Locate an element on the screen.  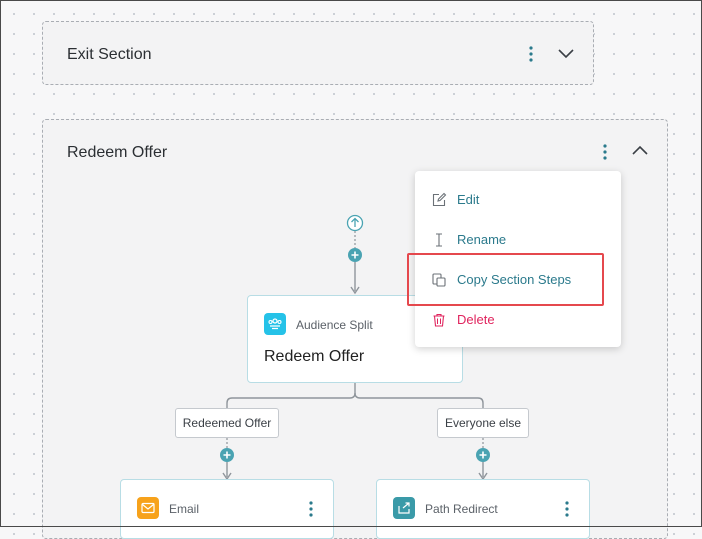
node-type-label: Audience Split is located at coordinates (334, 325).